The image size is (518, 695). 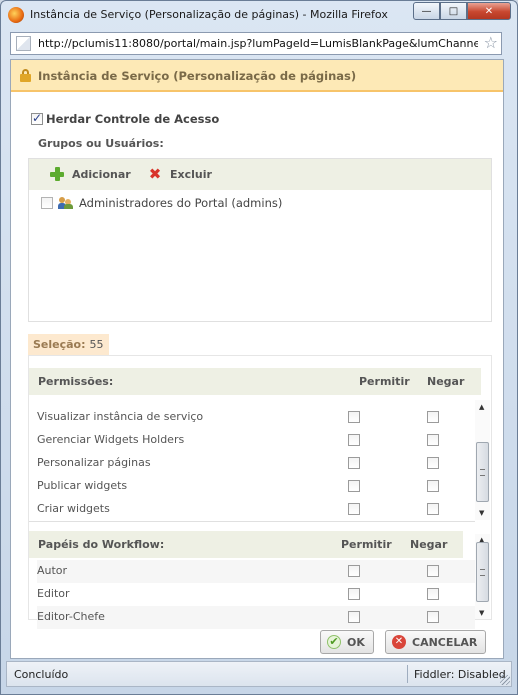 What do you see at coordinates (445, 642) in the screenshot?
I see `cancel-label: CANCELAR` at bounding box center [445, 642].